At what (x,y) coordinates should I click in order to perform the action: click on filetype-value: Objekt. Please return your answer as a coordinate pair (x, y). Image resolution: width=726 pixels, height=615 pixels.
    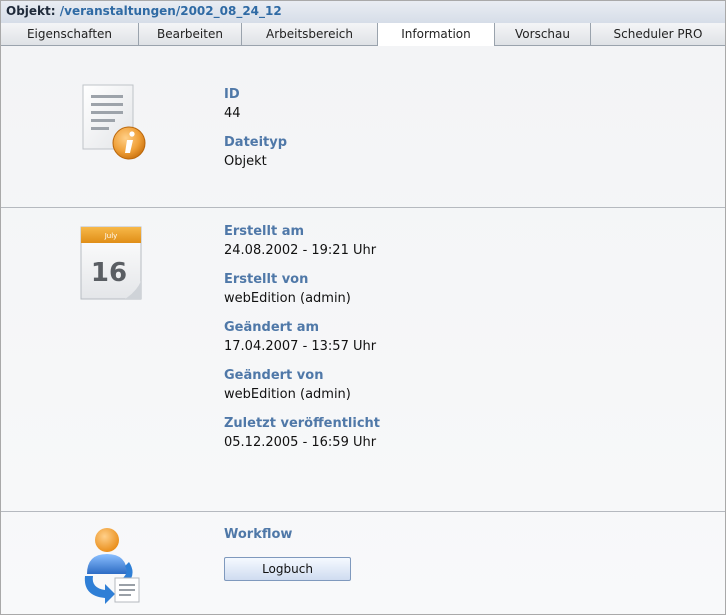
    Looking at the image, I should click on (245, 161).